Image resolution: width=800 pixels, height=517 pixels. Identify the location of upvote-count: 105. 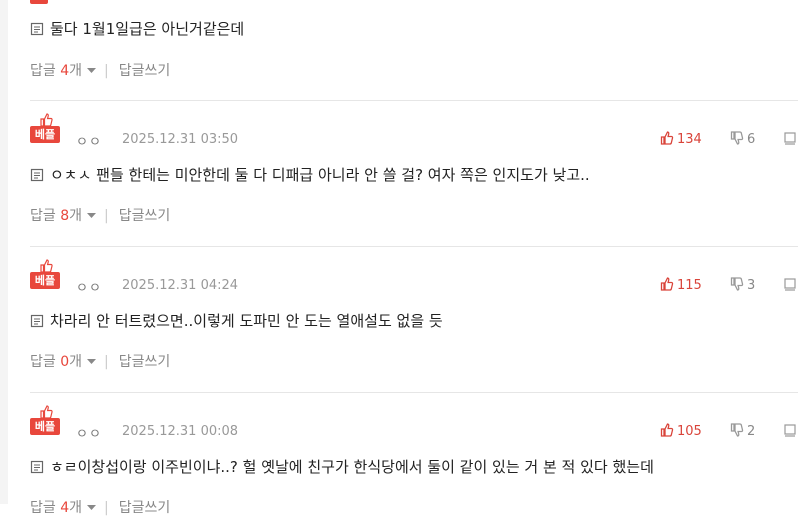
(689, 431).